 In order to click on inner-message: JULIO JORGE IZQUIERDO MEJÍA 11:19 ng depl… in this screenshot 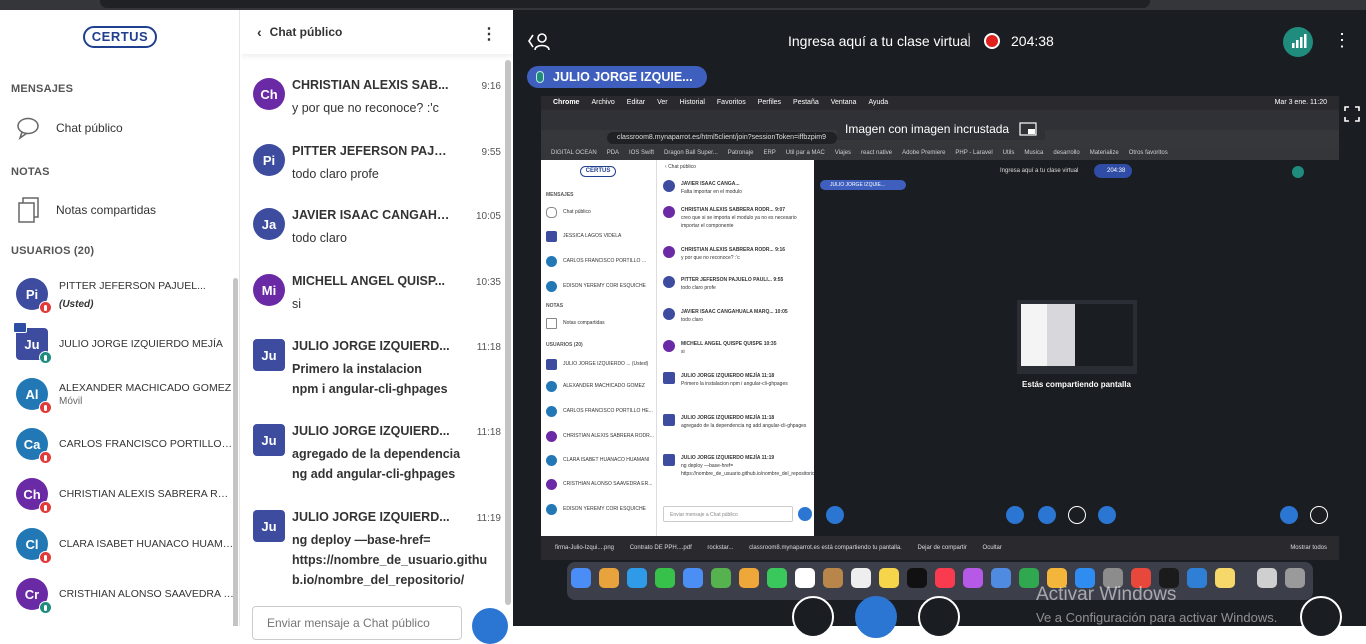, I will do `click(739, 466)`.